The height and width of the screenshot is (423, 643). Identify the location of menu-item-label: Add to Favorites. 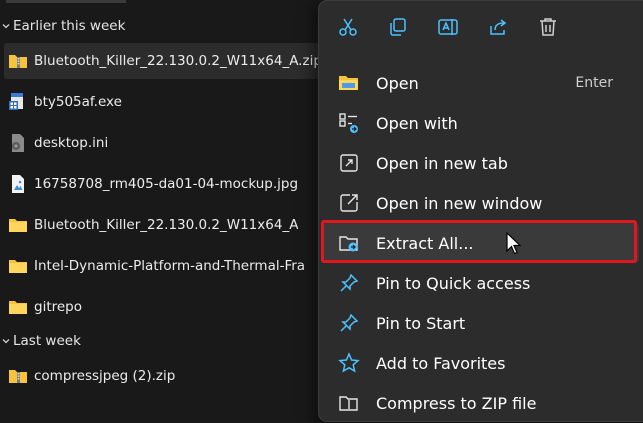
(441, 363).